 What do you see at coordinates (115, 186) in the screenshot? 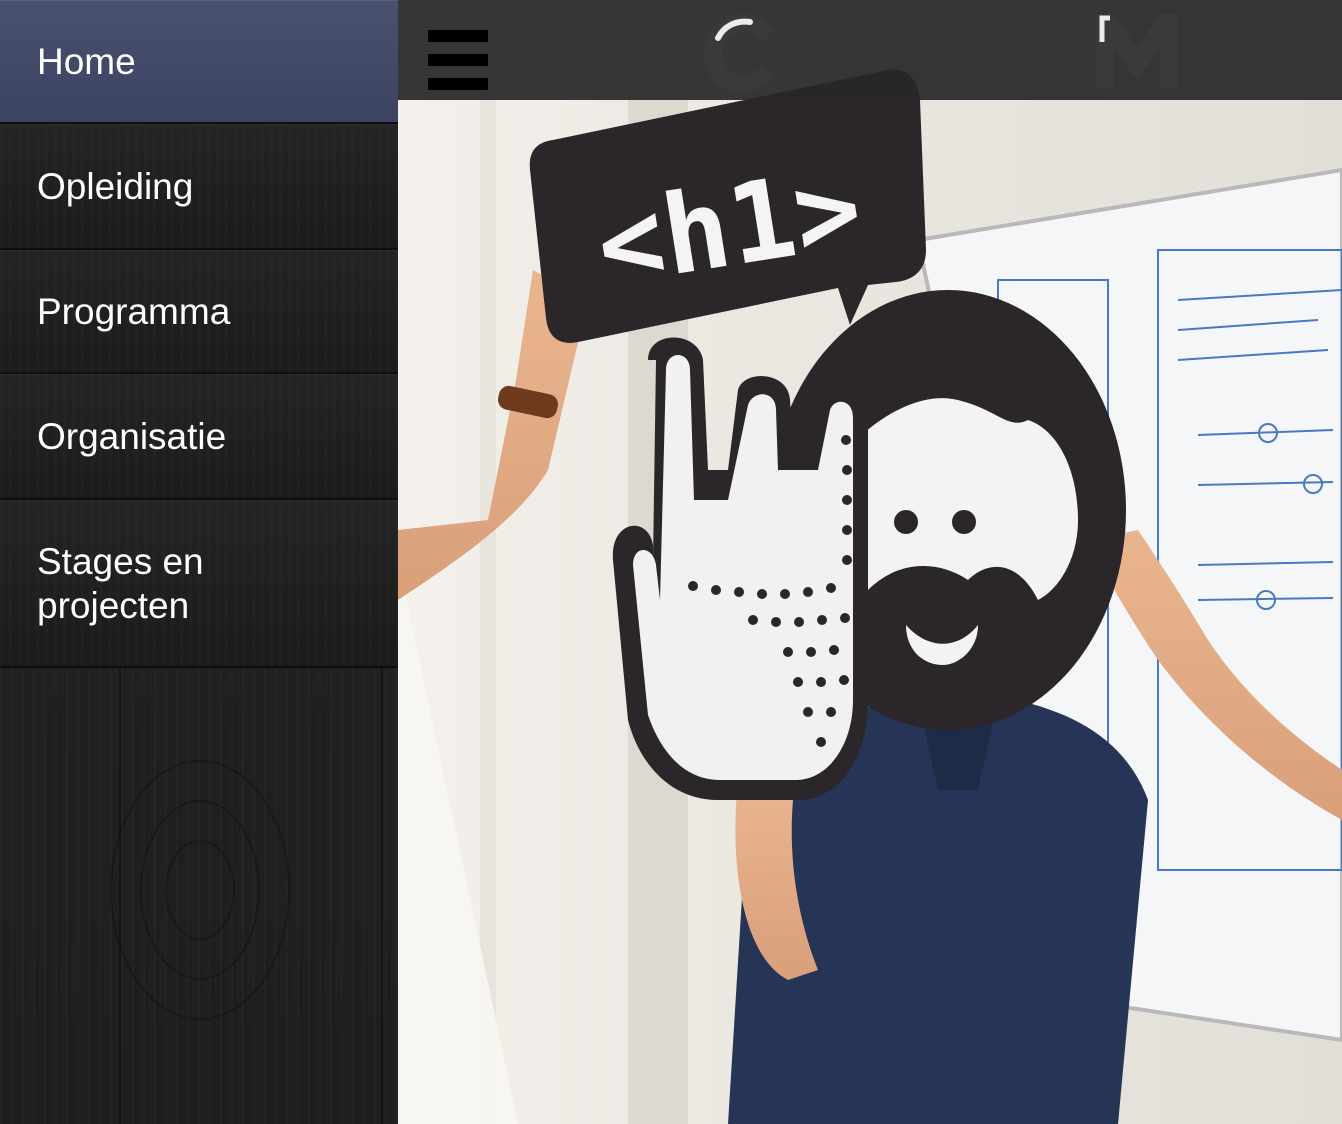
I see `menu-item-label: Opleiding` at bounding box center [115, 186].